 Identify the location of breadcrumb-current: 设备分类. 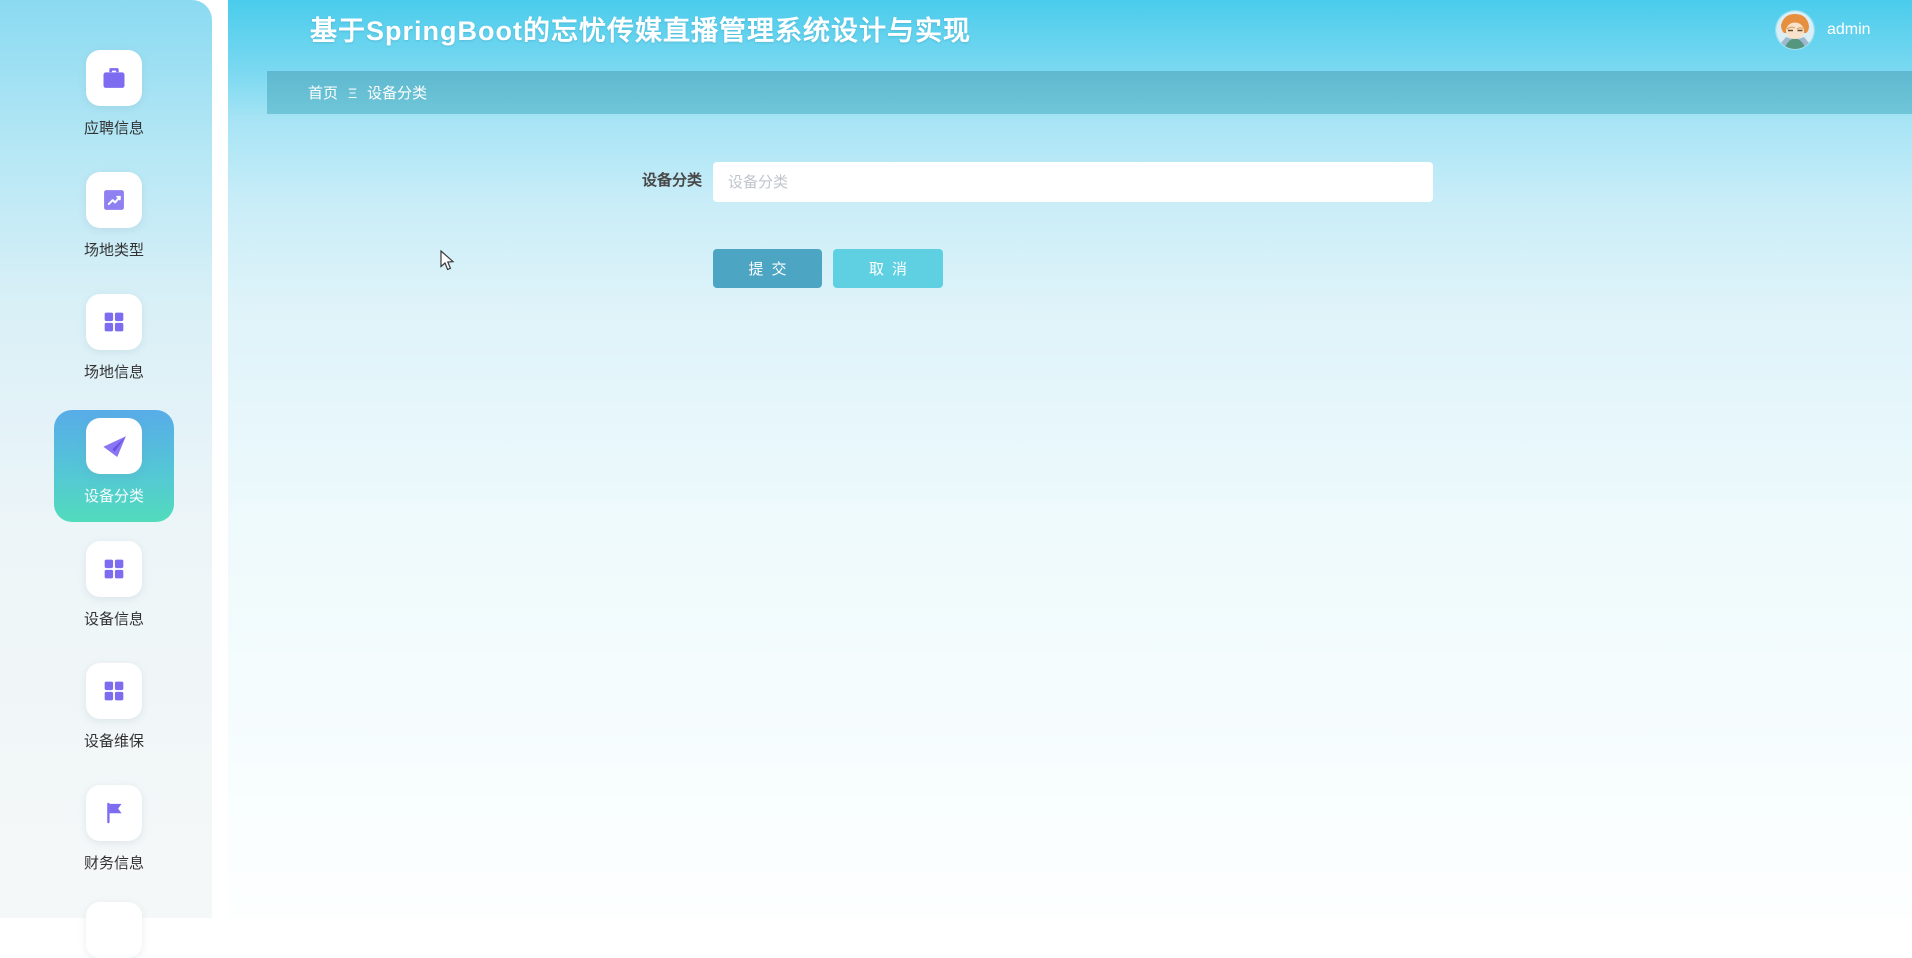
(397, 93).